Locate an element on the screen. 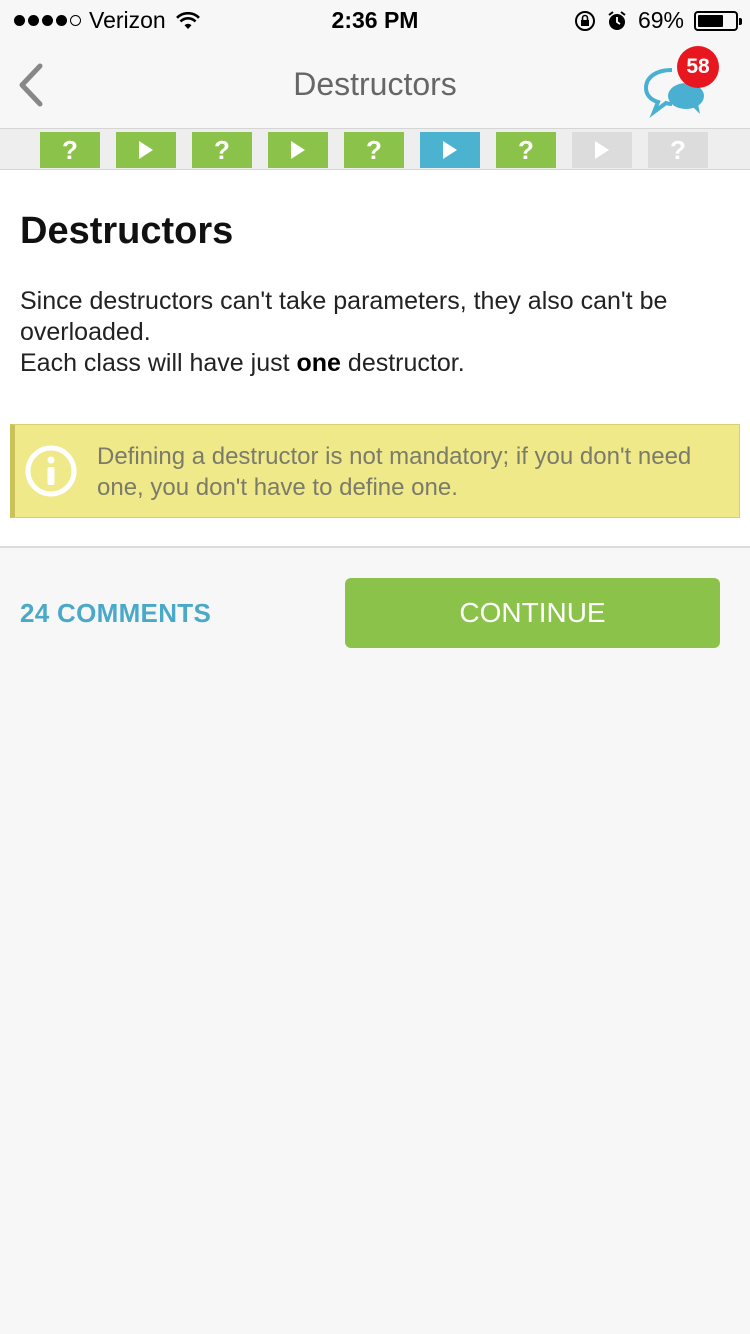 This screenshot has width=750, height=1334. quiz-step-1: ? is located at coordinates (70, 150).